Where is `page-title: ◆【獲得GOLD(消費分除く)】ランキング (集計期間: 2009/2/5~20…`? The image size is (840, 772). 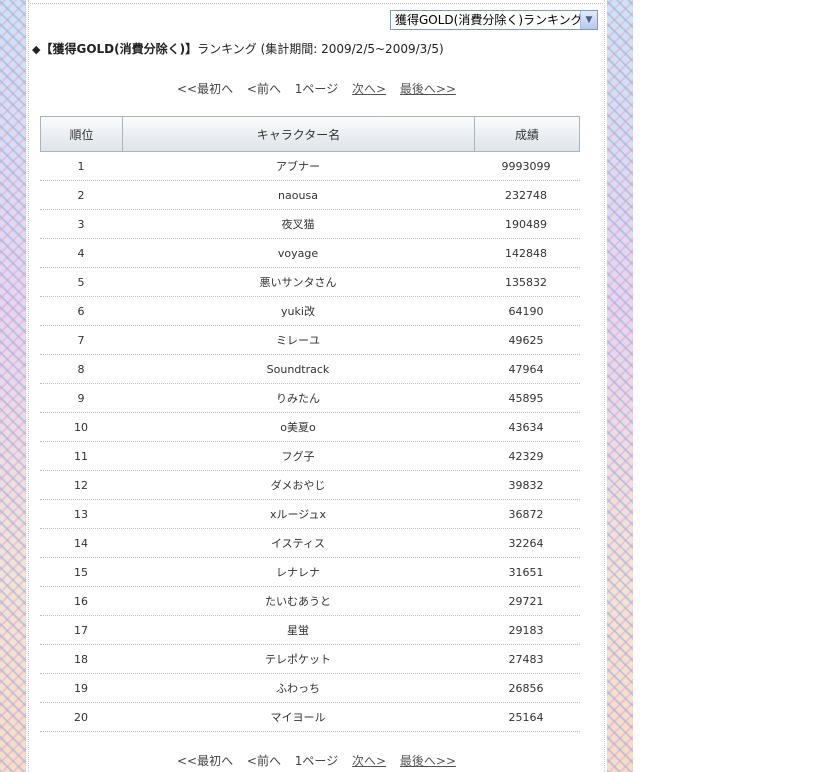 page-title: ◆【獲得GOLD(消費分除く)】ランキング (集計期間: 2009/2/5~20… is located at coordinates (238, 48).